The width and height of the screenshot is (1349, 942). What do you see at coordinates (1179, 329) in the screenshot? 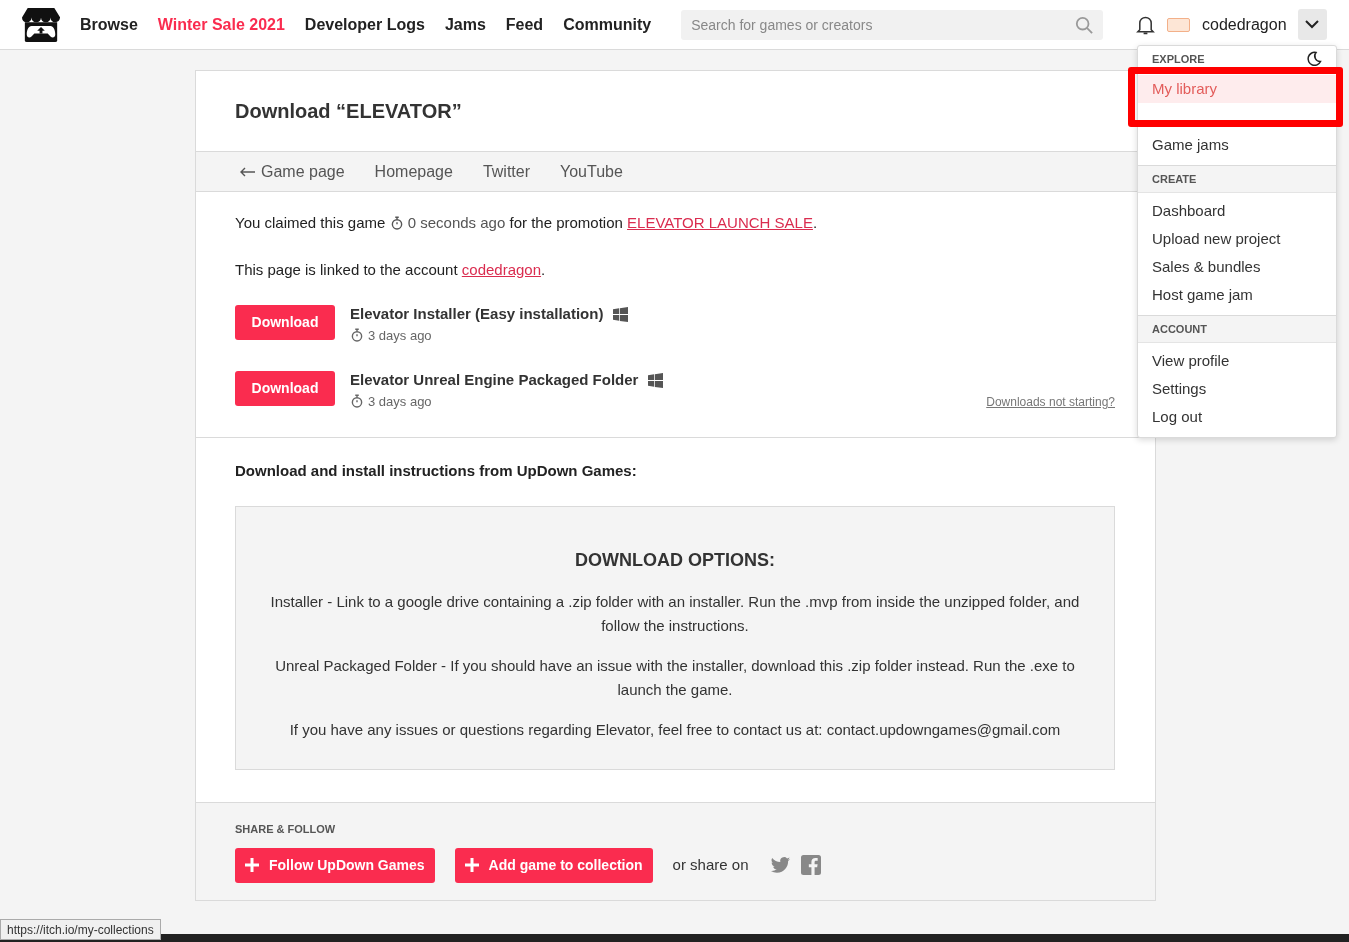
I see `section-title: ACCOUNT` at bounding box center [1179, 329].